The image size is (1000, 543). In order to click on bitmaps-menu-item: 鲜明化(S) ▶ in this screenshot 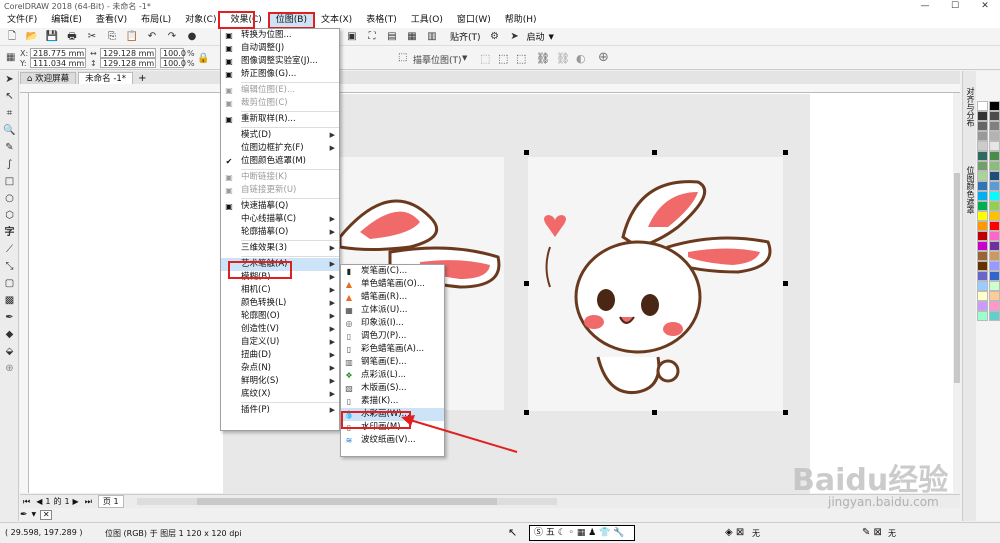, I will do `click(280, 381)`.